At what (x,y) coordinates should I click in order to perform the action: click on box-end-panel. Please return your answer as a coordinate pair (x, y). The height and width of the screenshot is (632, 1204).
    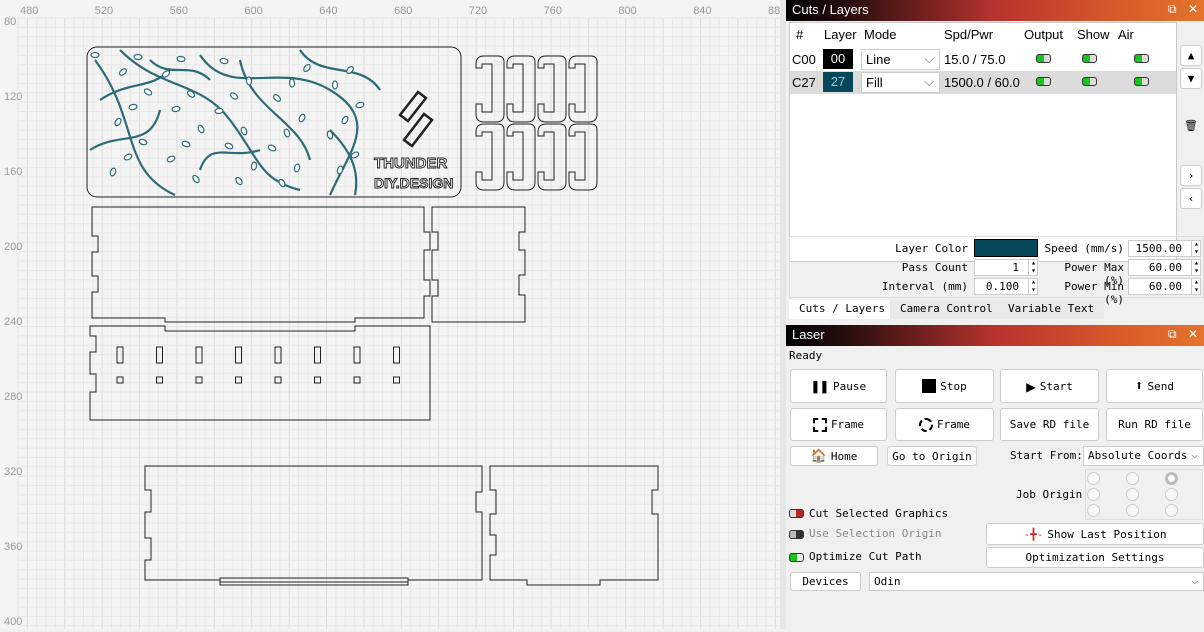
    Looking at the image, I should click on (478, 264).